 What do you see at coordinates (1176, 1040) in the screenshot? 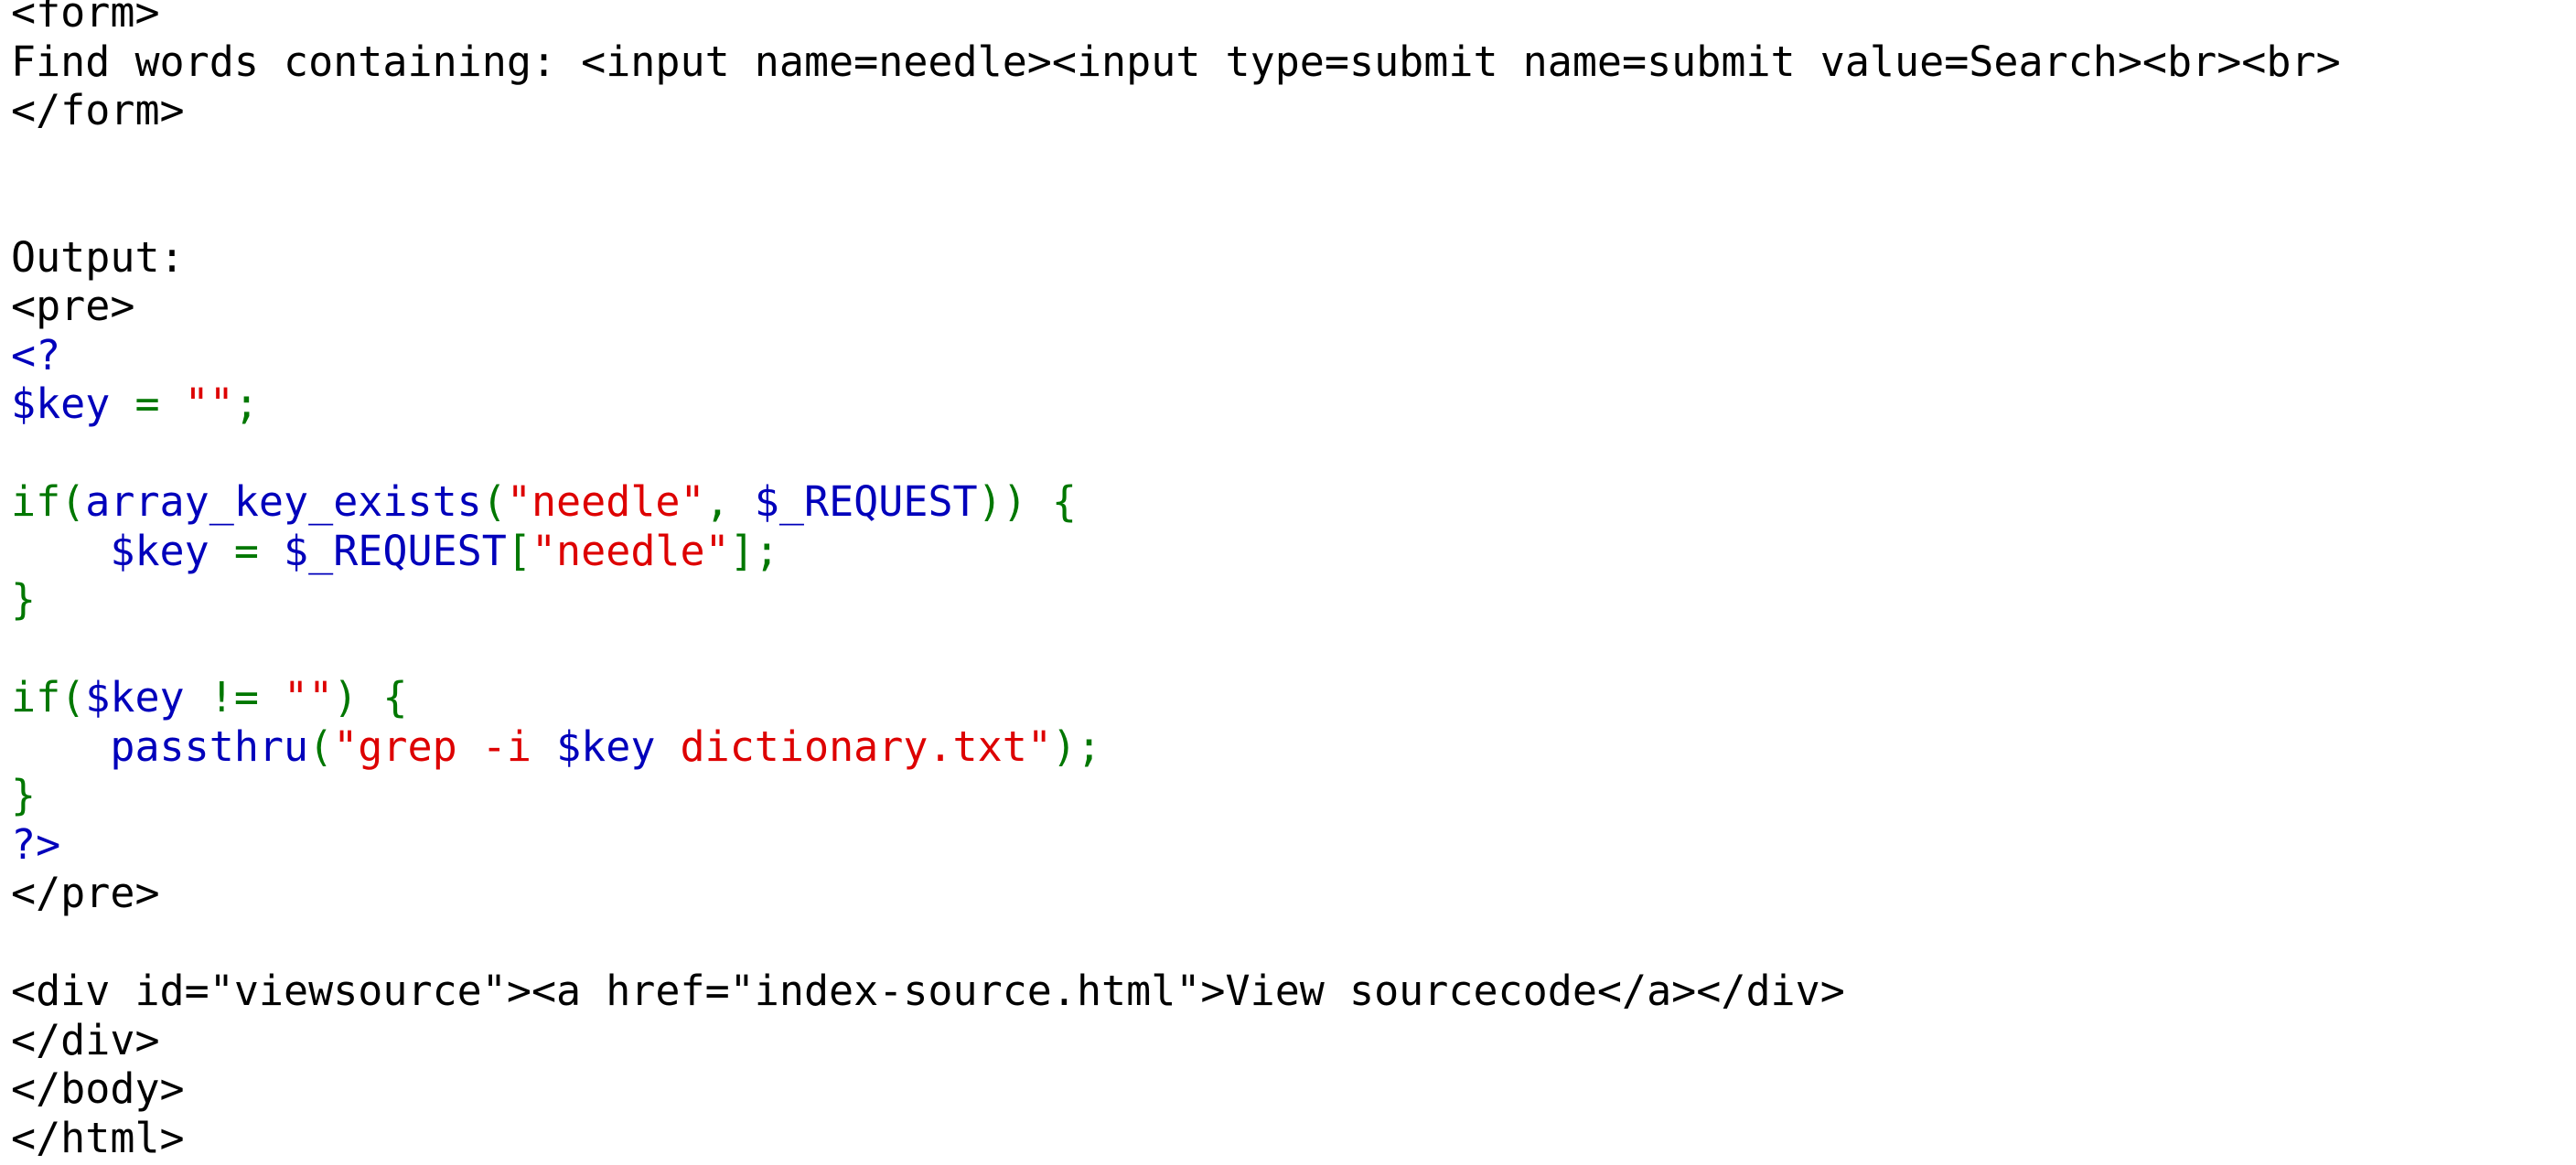
I see `code-line: </div>` at bounding box center [1176, 1040].